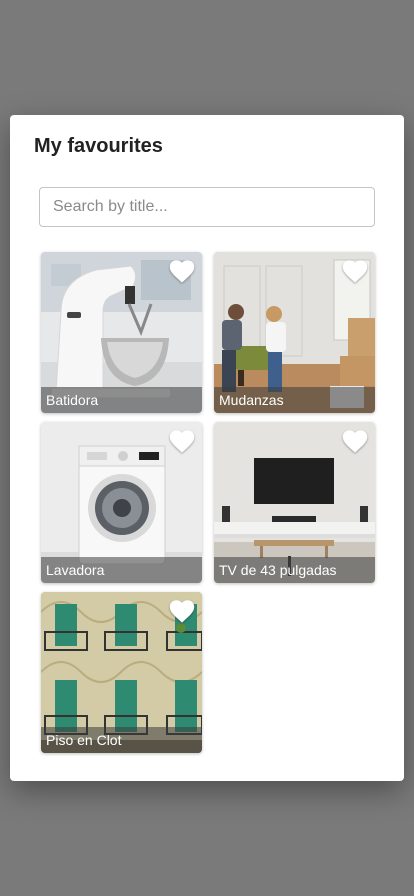 This screenshot has width=414, height=896. Describe the element at coordinates (121, 740) in the screenshot. I see `card-title: Piso en Clot` at that location.